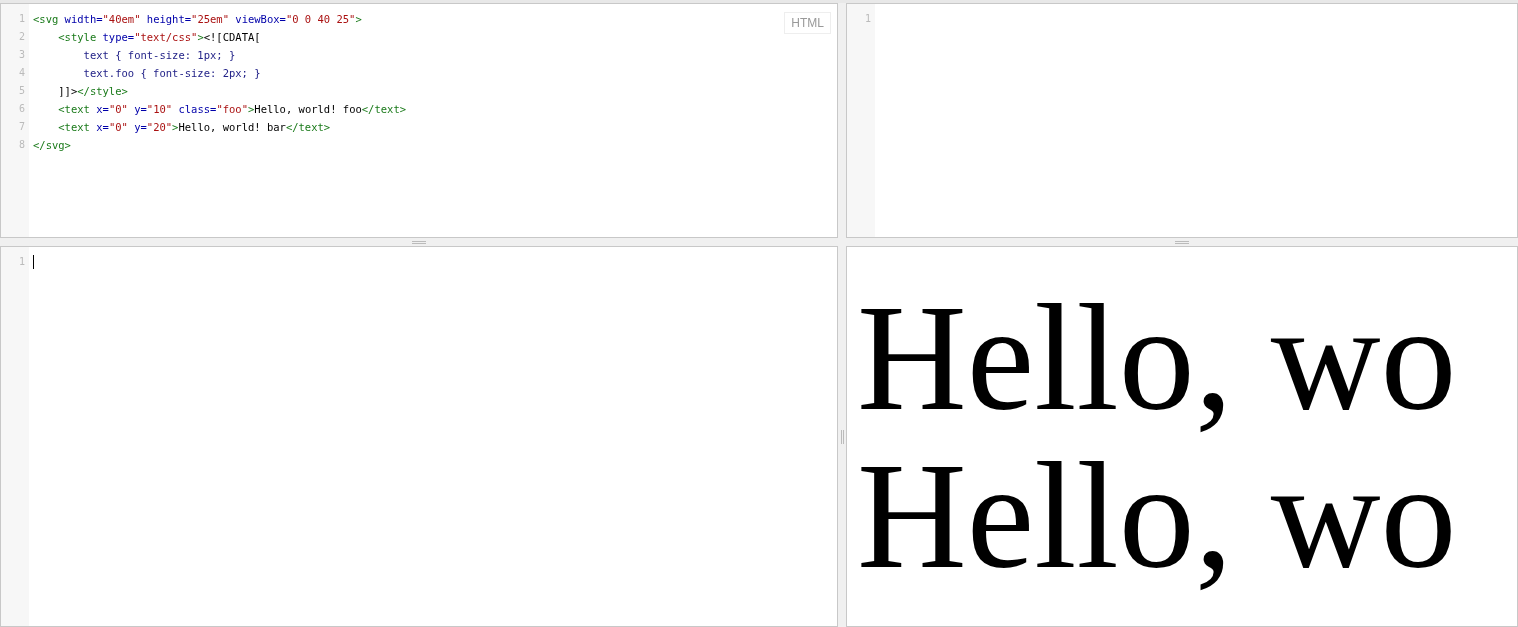  Describe the element at coordinates (21, 145) in the screenshot. I see `line-number: 8` at that location.